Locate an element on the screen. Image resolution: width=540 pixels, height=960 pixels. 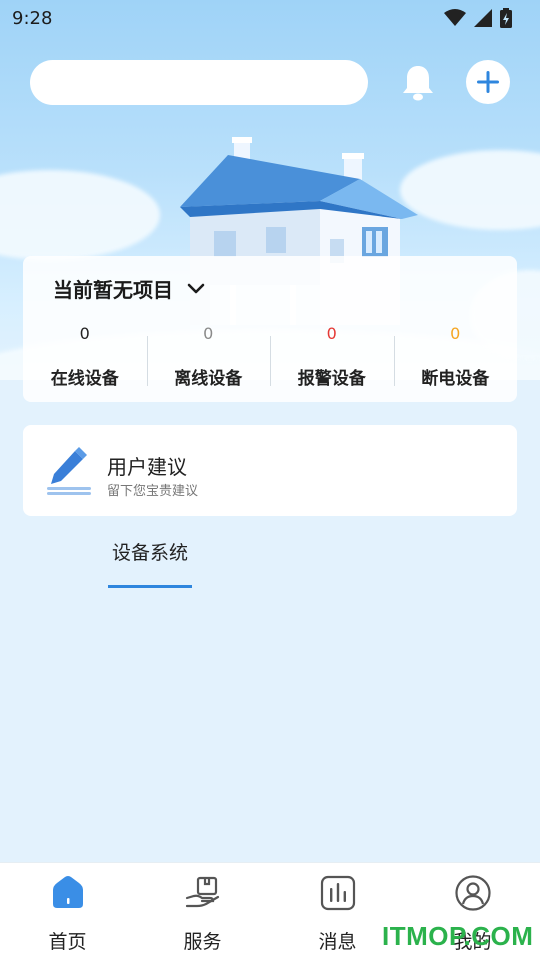
nav-item-service: 服务 is located at coordinates (202, 911).